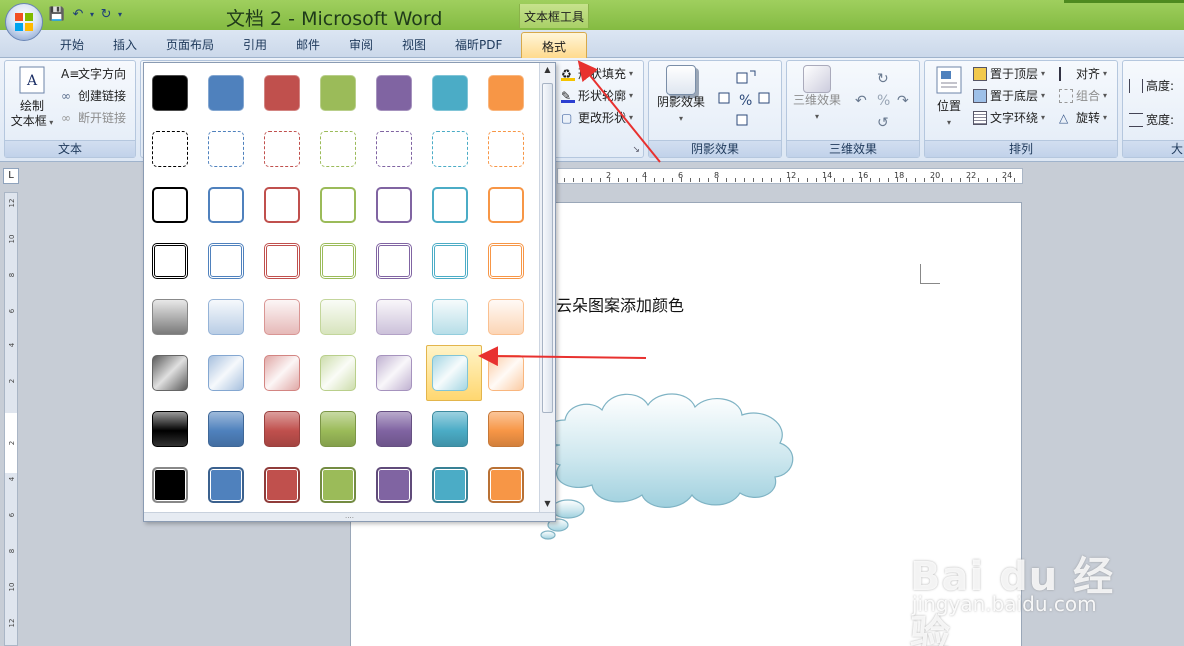  Describe the element at coordinates (255, 44) in the screenshot. I see `tab-references: 引用` at that location.